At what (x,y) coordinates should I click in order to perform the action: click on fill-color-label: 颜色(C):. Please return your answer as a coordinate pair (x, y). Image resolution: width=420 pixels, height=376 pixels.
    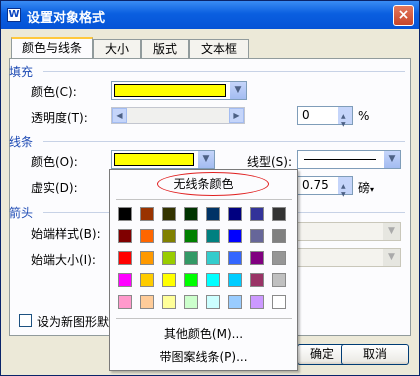
    Looking at the image, I should click on (54, 92).